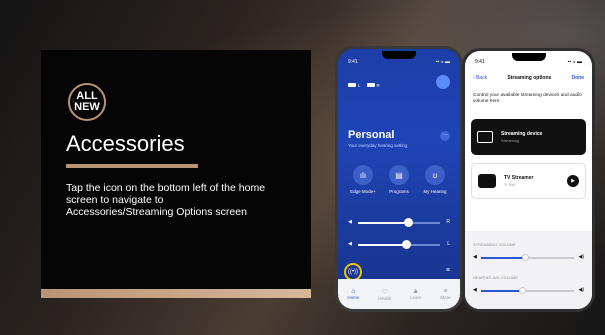 This screenshot has width=605, height=335. What do you see at coordinates (176, 293) in the screenshot?
I see `accent-bar` at bounding box center [176, 293].